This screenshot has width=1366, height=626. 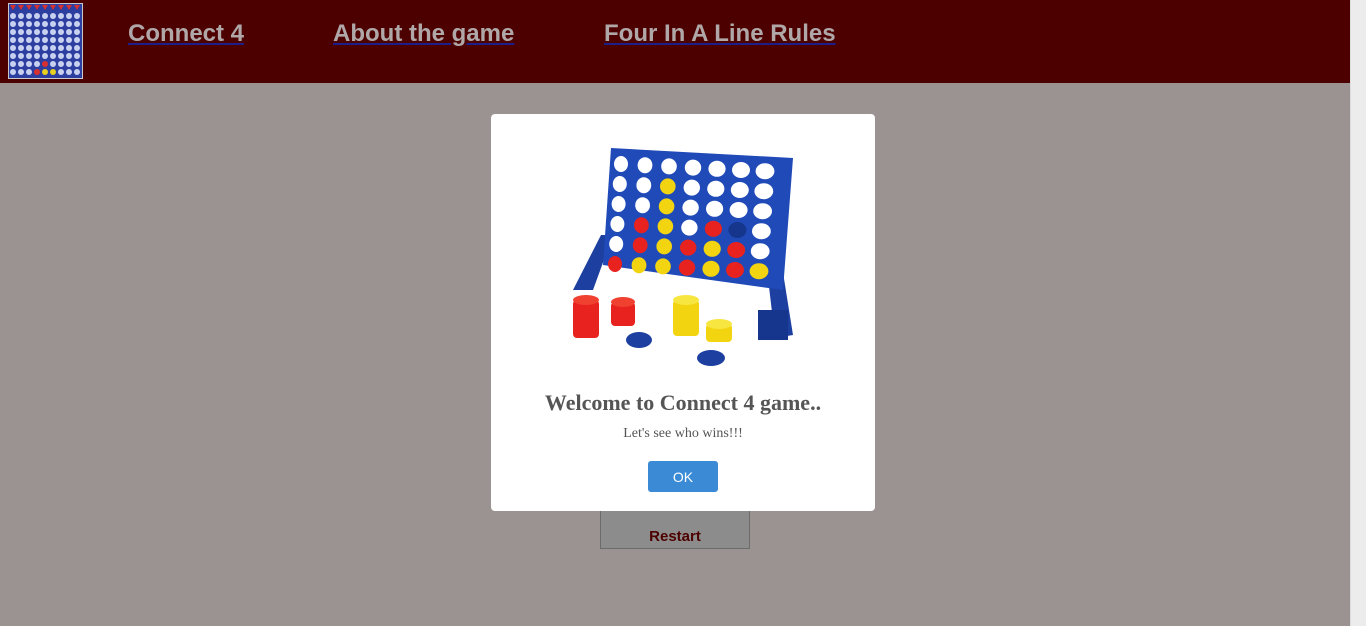 I want to click on ok-button: OK, so click(x=683, y=476).